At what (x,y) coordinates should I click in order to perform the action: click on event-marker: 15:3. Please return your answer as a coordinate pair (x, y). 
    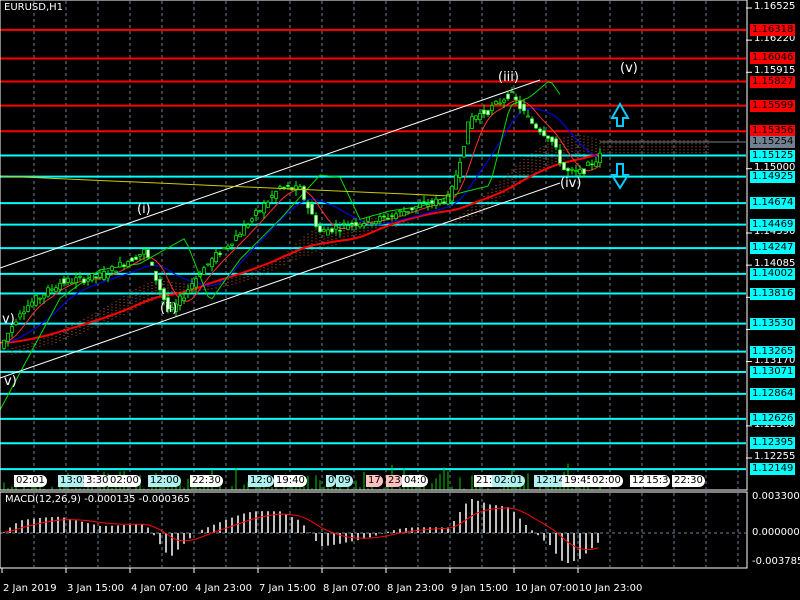
    Looking at the image, I should click on (657, 481).